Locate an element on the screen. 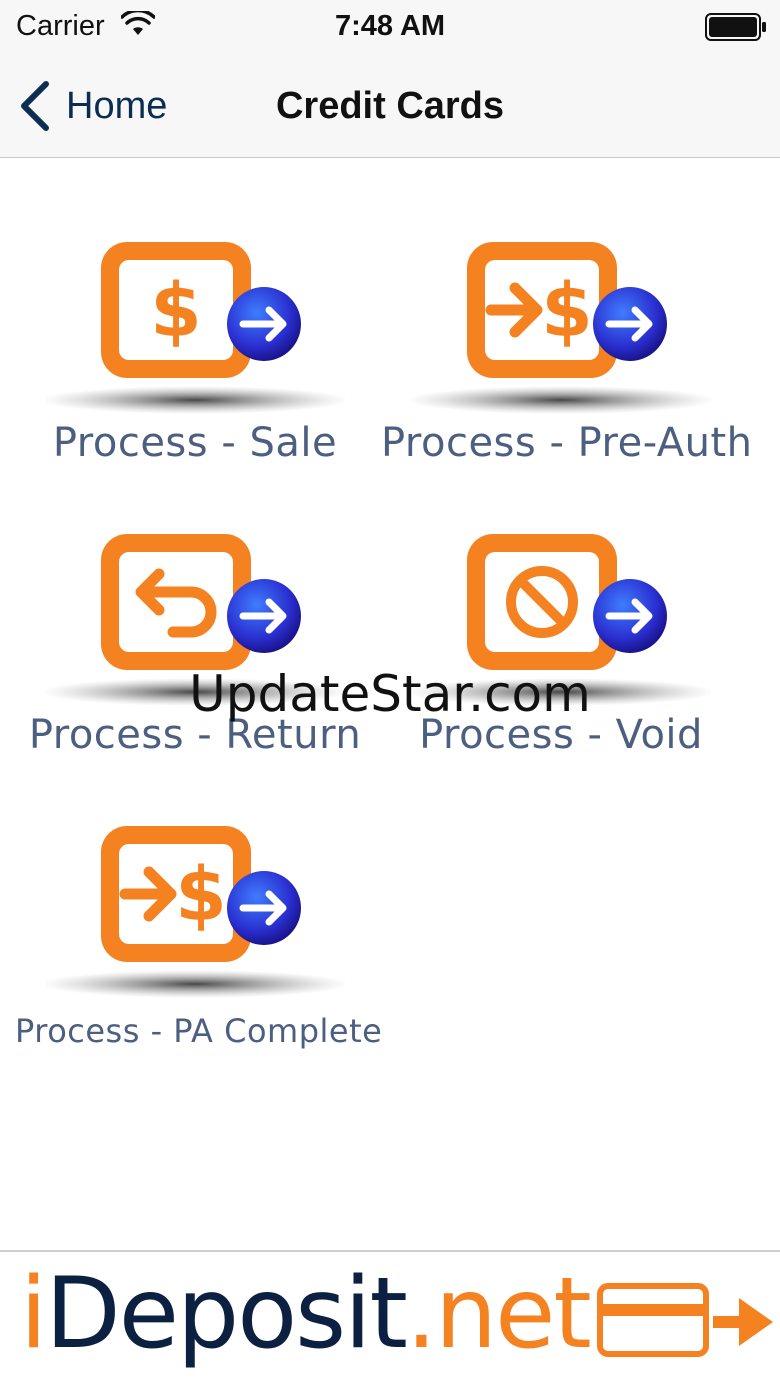 This screenshot has width=780, height=1387. status-time: 7:48 AM is located at coordinates (390, 26).